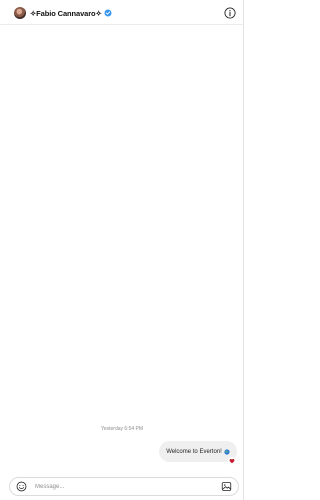  Describe the element at coordinates (108, 13) in the screenshot. I see `verified-badge-icon` at that location.